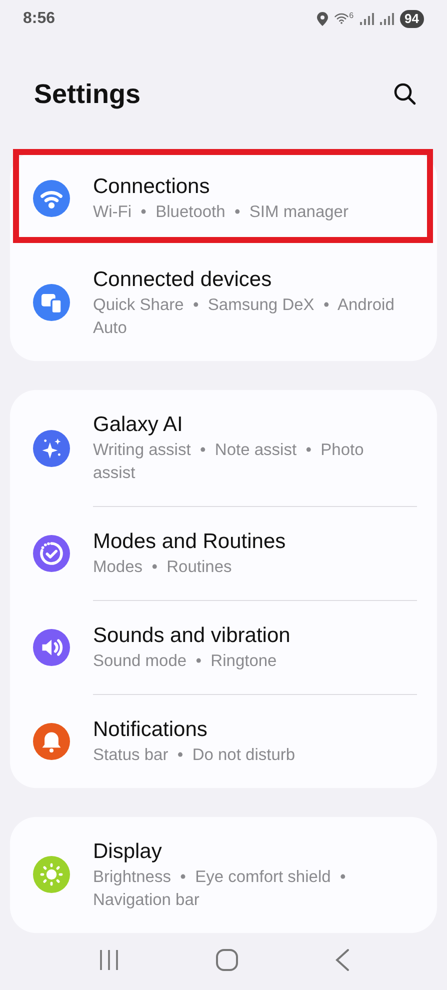  What do you see at coordinates (412, 19) in the screenshot?
I see `battery-level: 94` at bounding box center [412, 19].